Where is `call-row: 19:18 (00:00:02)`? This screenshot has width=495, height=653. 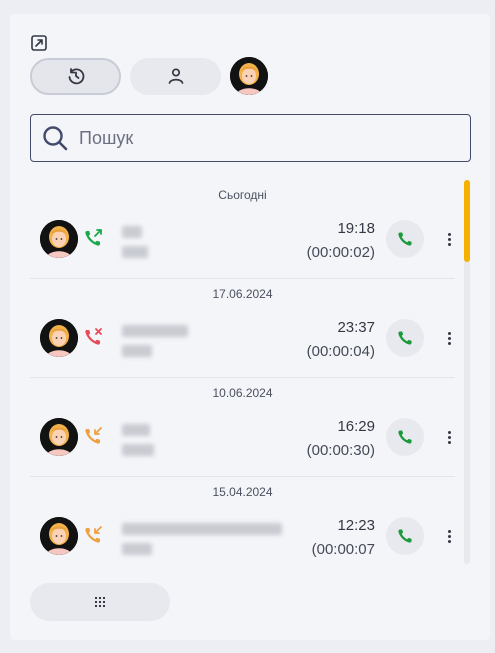
call-row: 19:18 (00:00:02) is located at coordinates (242, 244).